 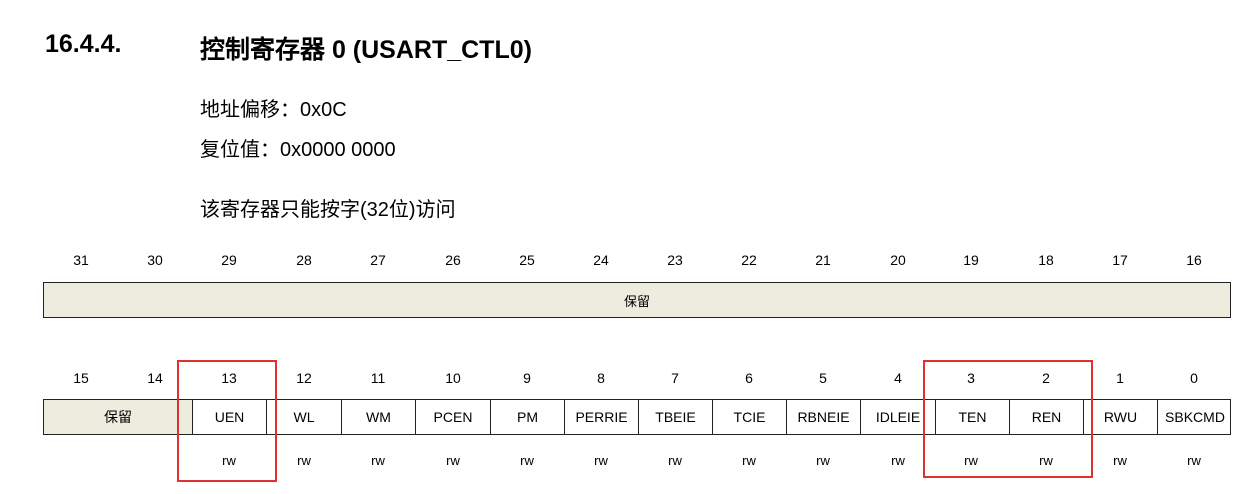 What do you see at coordinates (229, 260) in the screenshot?
I see `bit-number-29: 29` at bounding box center [229, 260].